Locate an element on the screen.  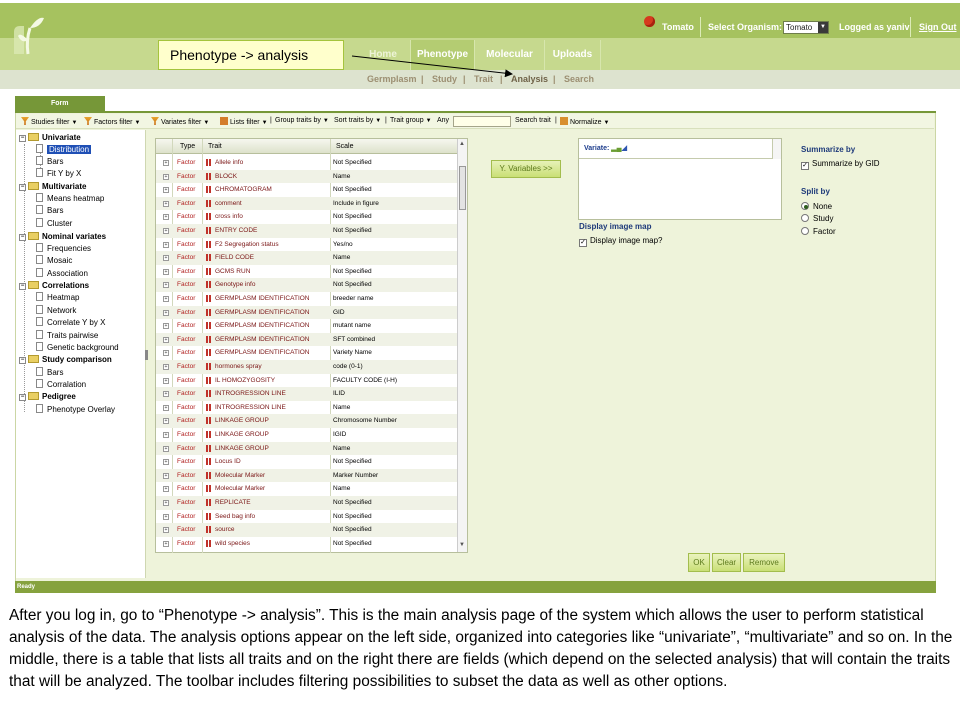
scrollbar-thumb is located at coordinates (462, 188).